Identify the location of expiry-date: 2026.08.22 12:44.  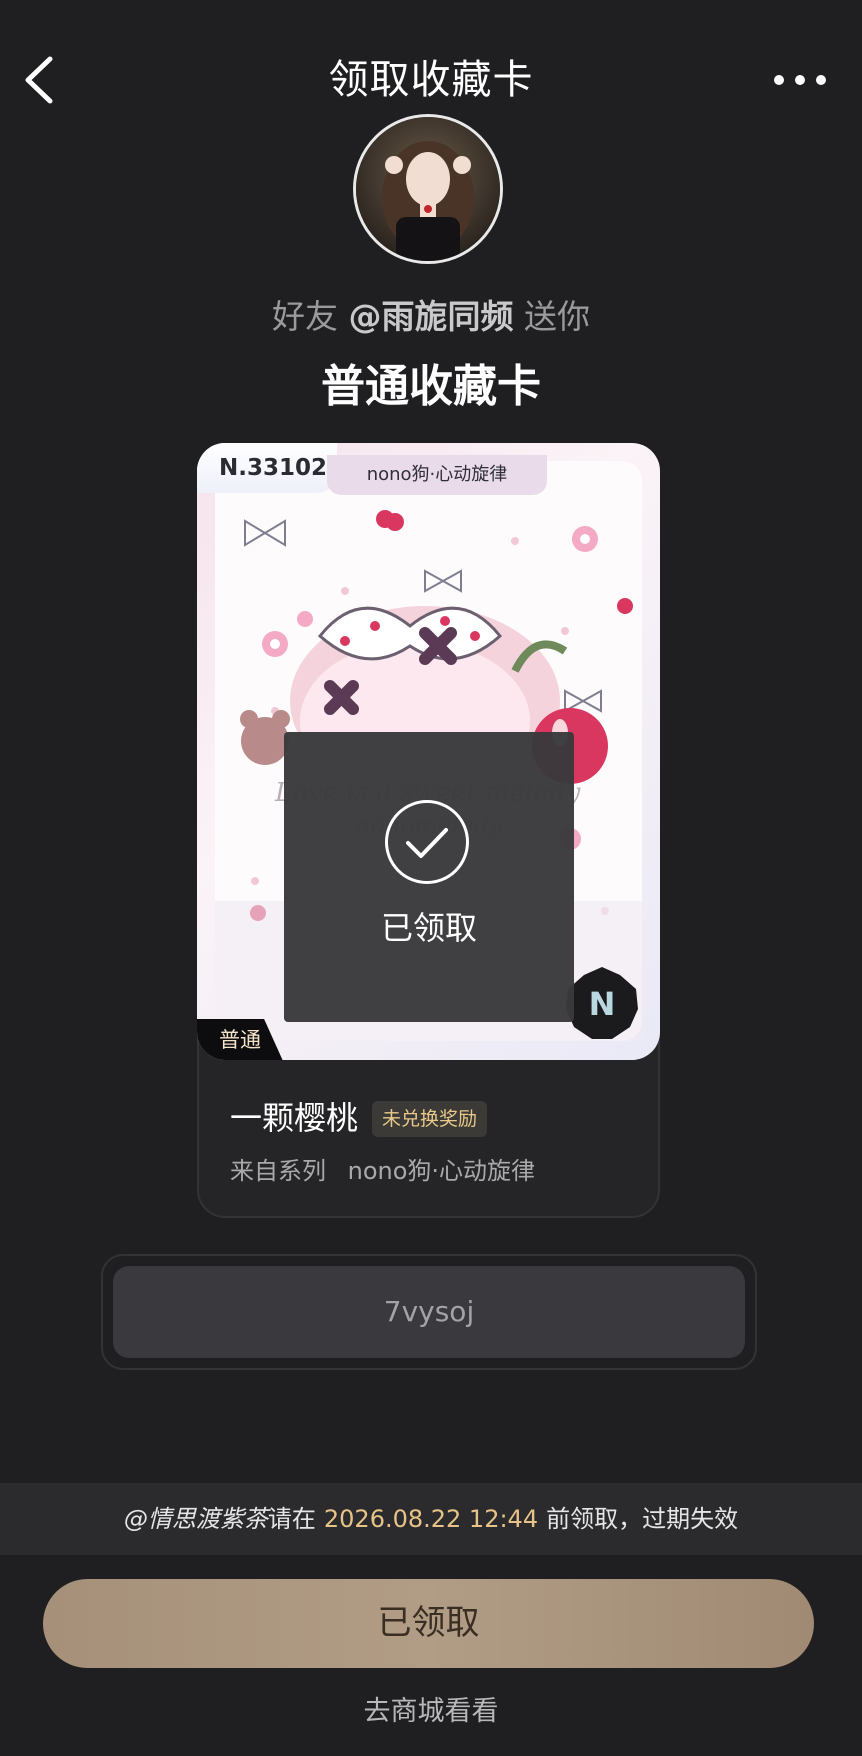
(431, 1519).